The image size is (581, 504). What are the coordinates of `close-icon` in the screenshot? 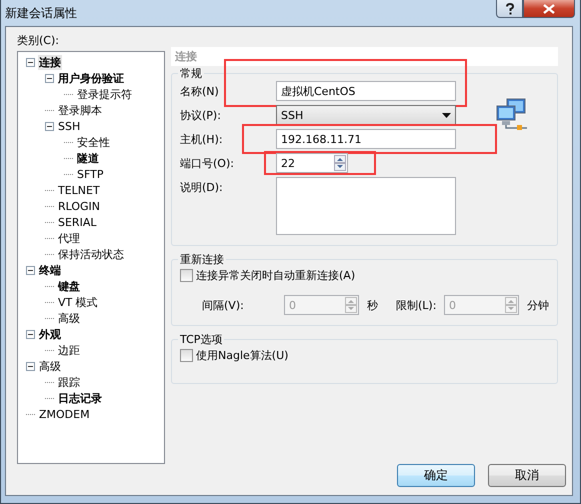 It's located at (549, 9).